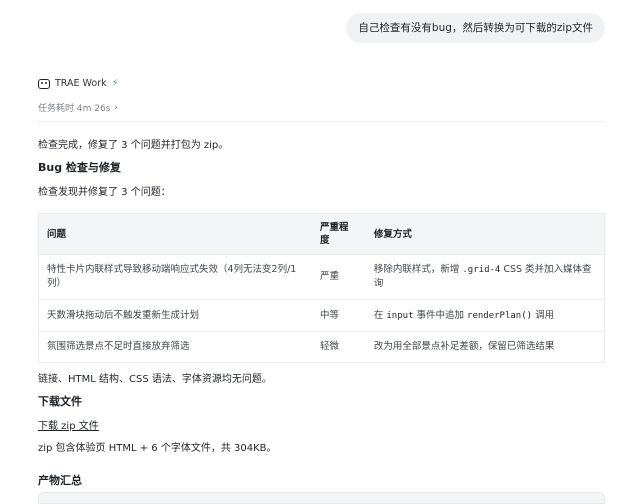 This screenshot has height=504, width=643. What do you see at coordinates (104, 192) in the screenshot?
I see `bug-intro: 检查发现并修复了 3 个问题：` at bounding box center [104, 192].